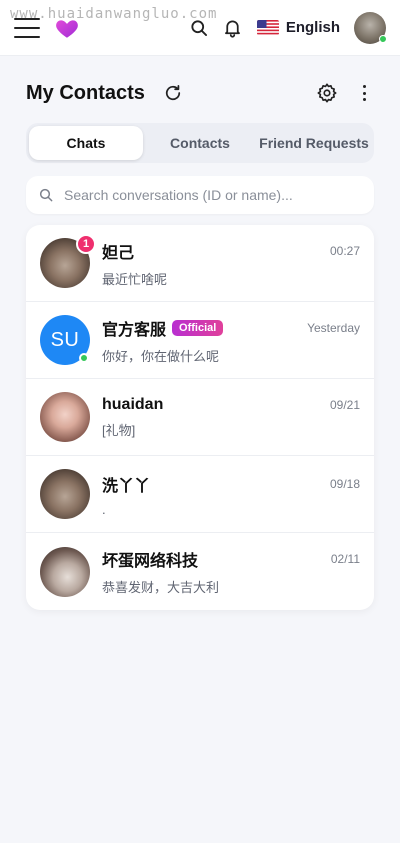 The width and height of the screenshot is (400, 843). Describe the element at coordinates (344, 250) in the screenshot. I see `chat-time: 00:27` at that location.